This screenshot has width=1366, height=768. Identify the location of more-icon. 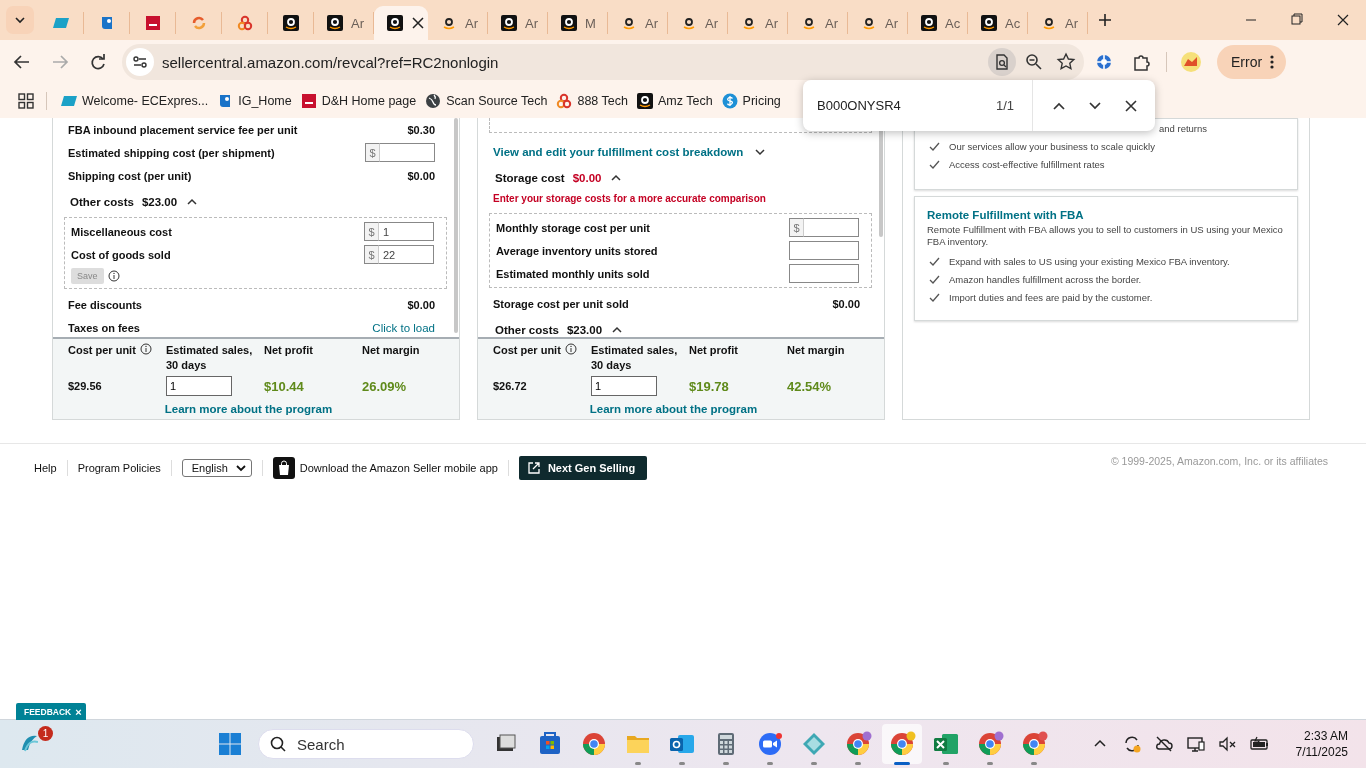
(1272, 62).